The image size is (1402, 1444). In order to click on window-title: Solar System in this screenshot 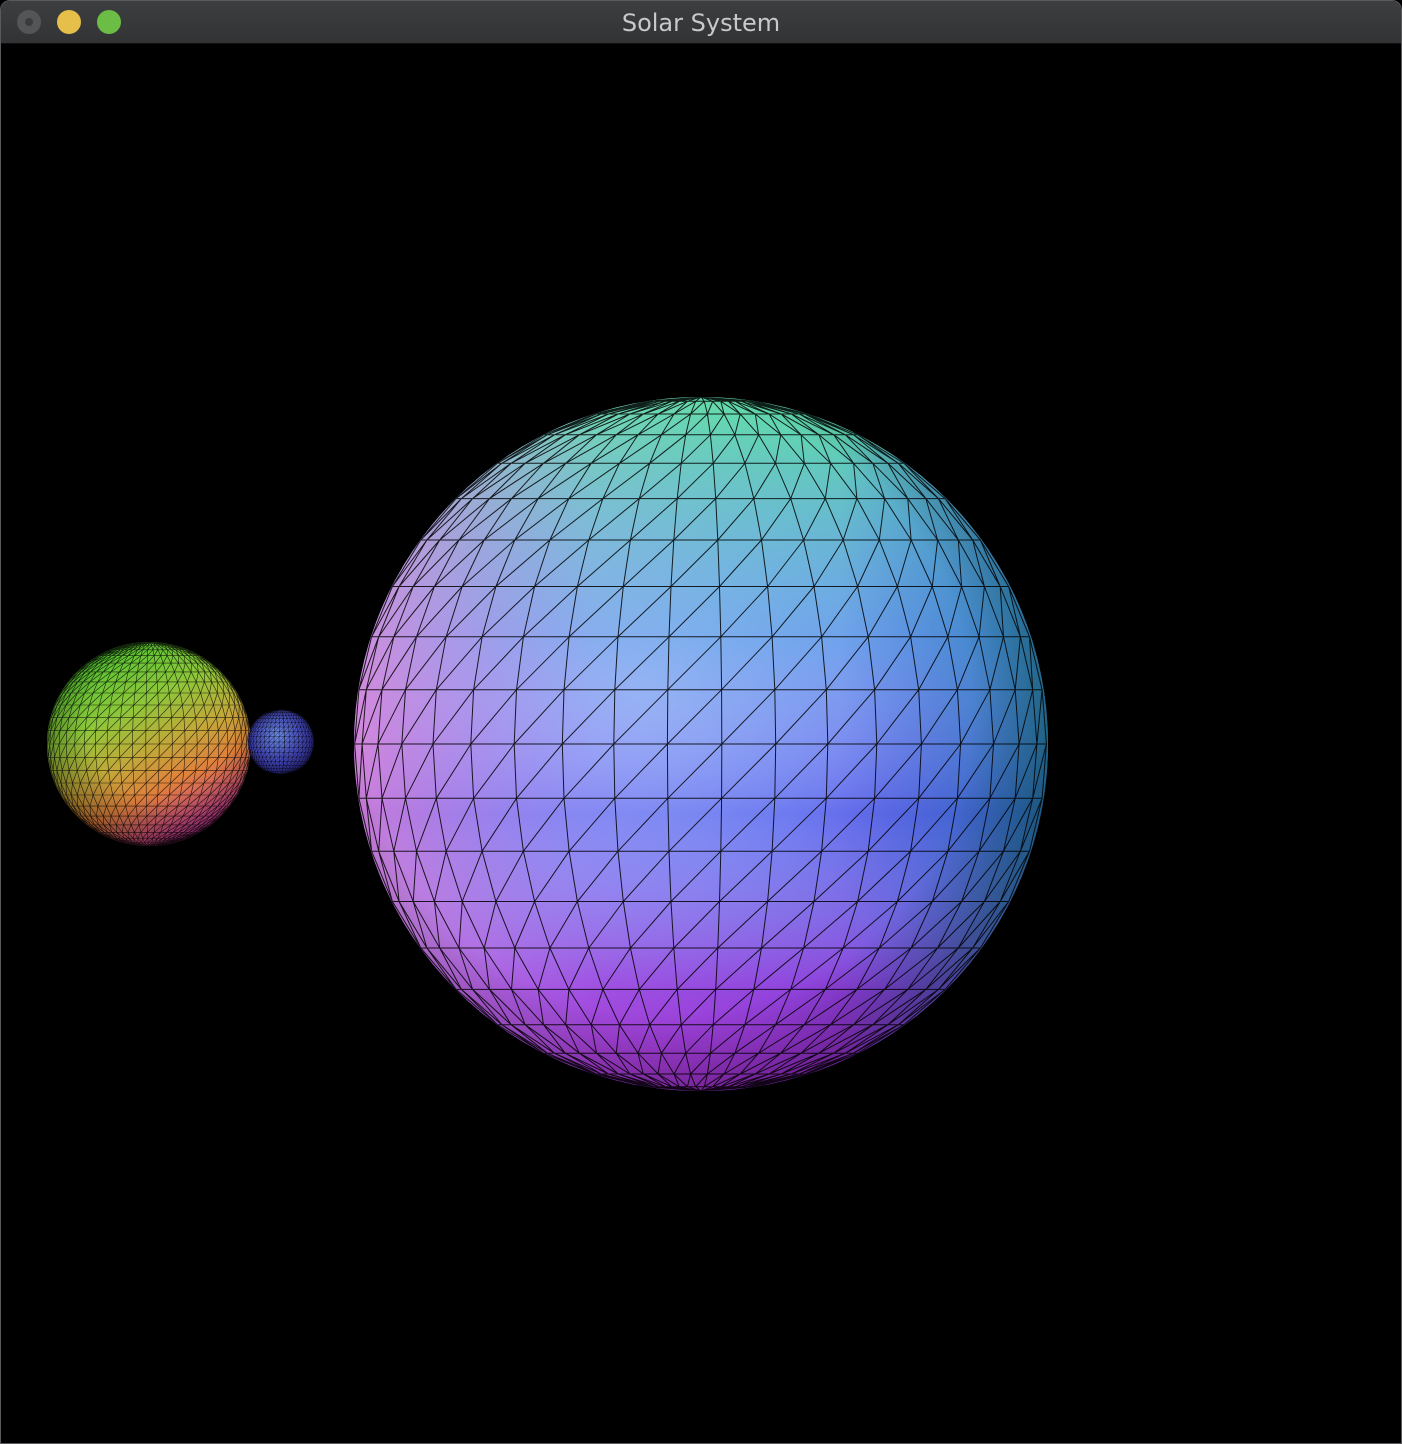, I will do `click(701, 23)`.